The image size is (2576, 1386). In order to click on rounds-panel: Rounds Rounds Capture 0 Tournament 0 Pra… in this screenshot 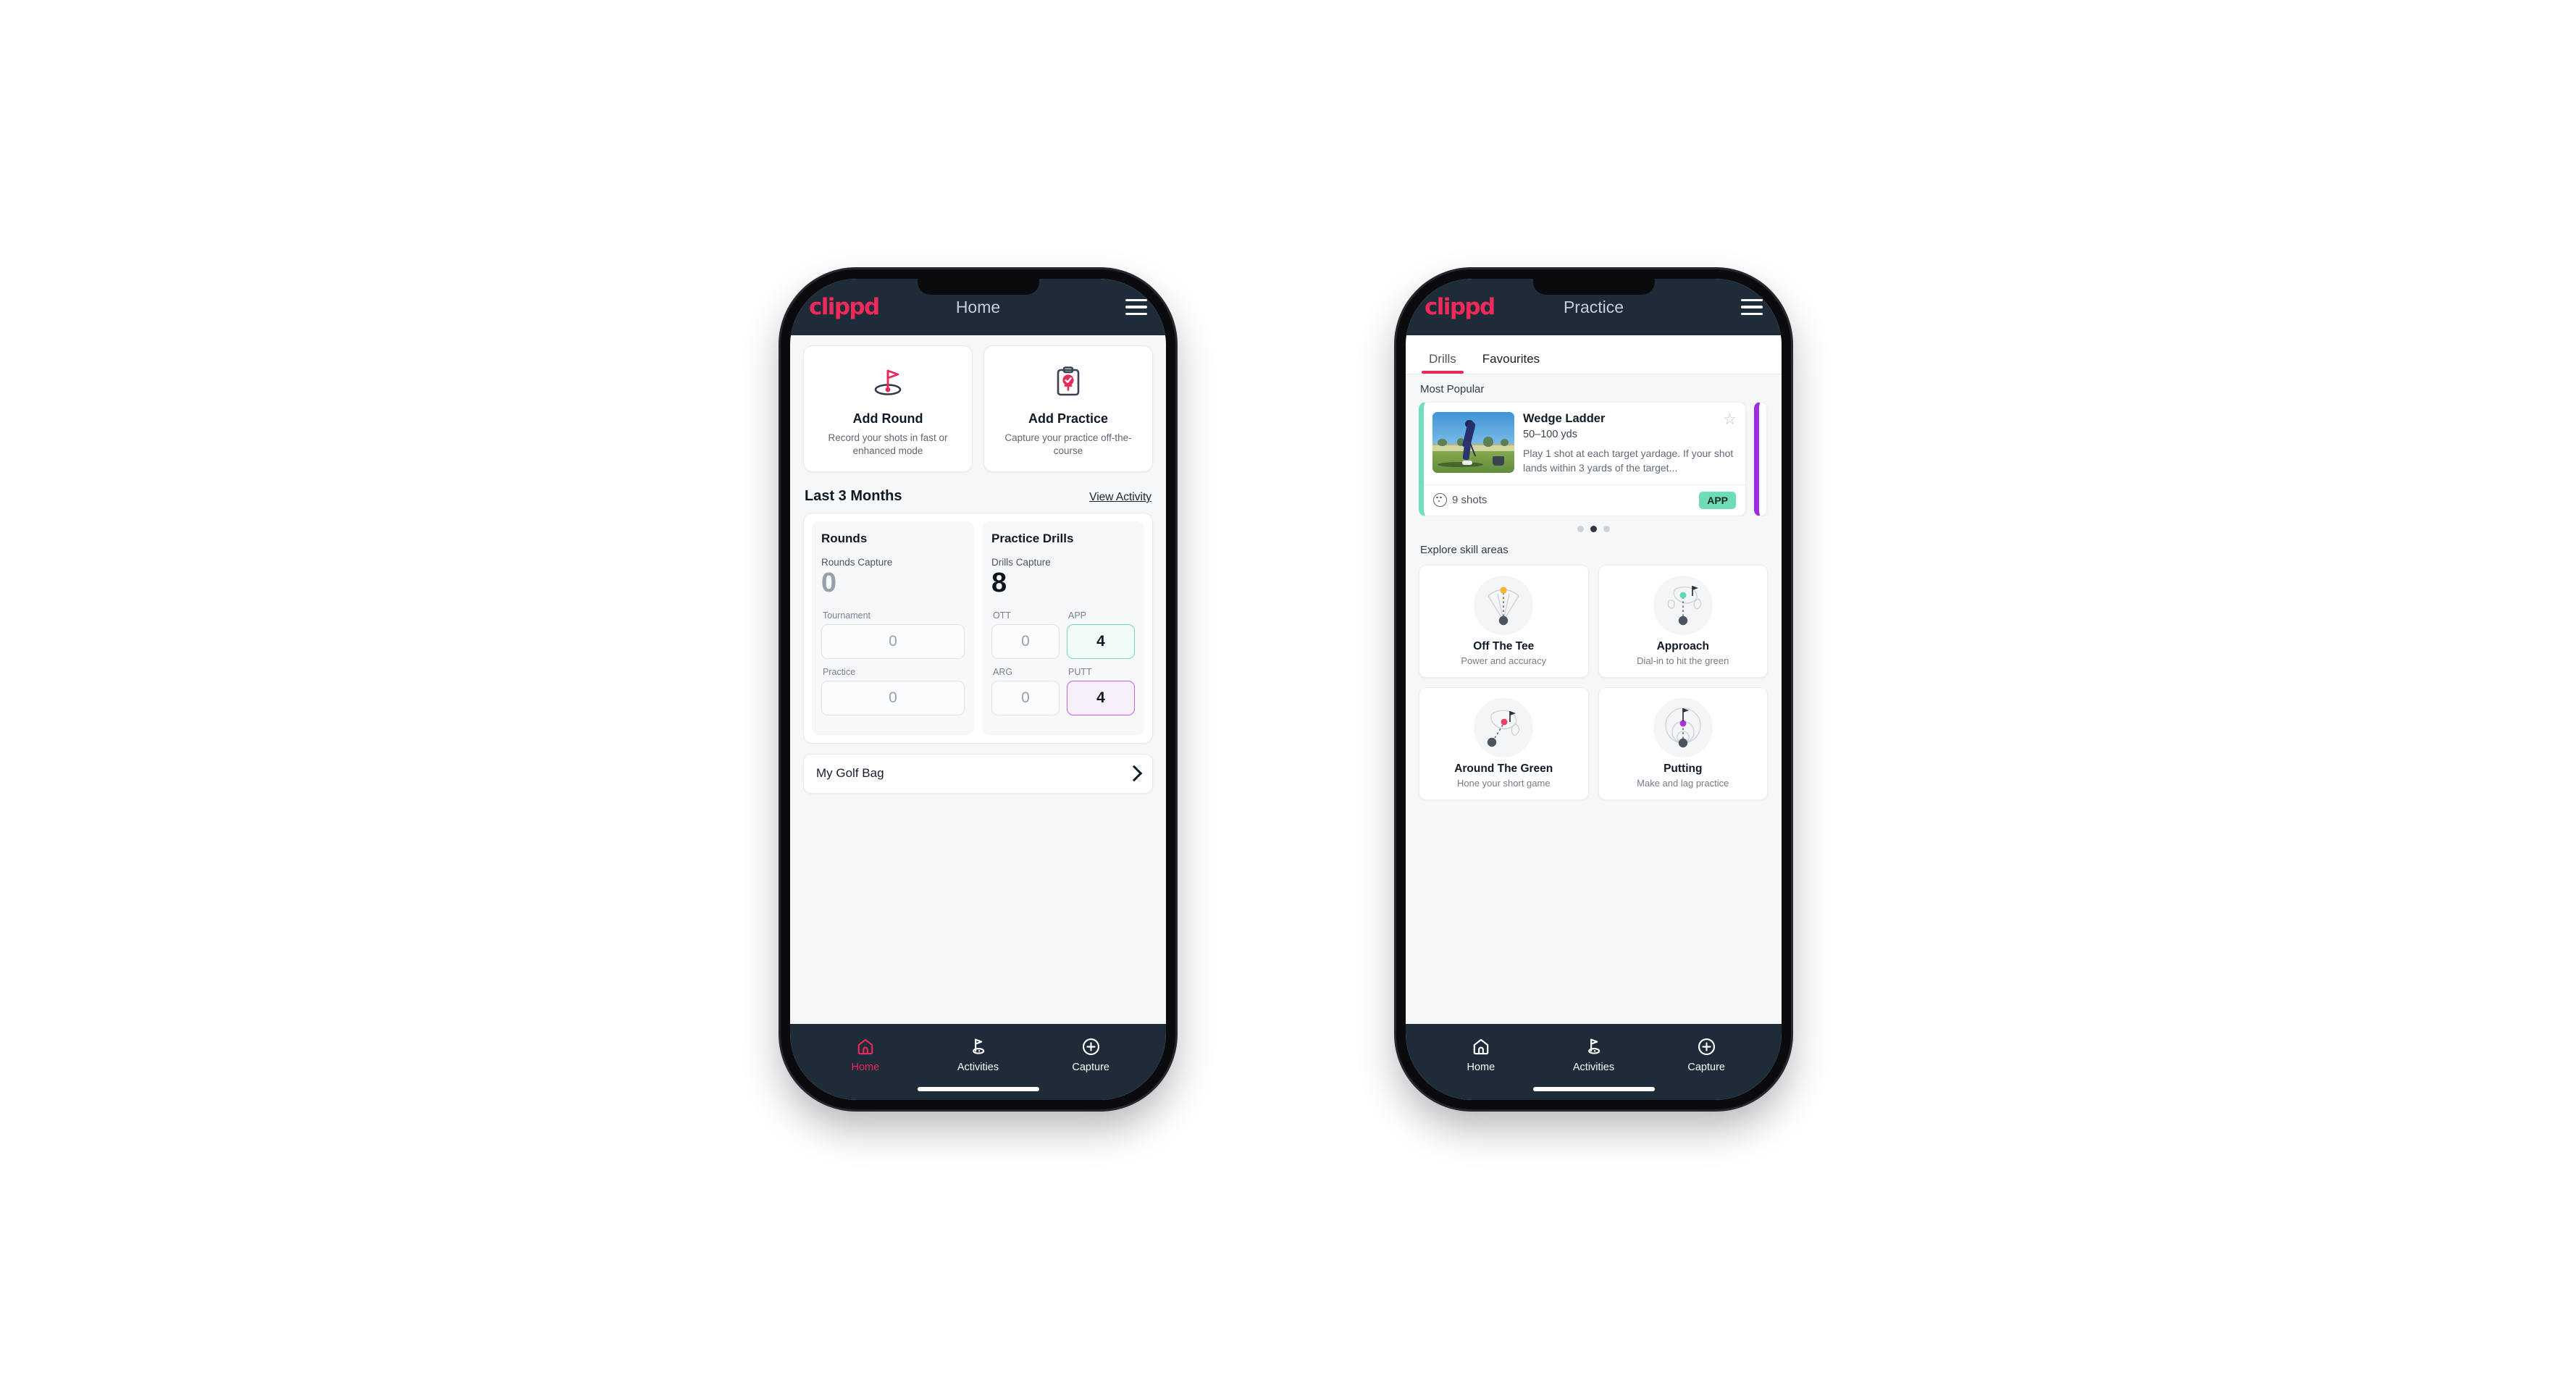, I will do `click(893, 628)`.